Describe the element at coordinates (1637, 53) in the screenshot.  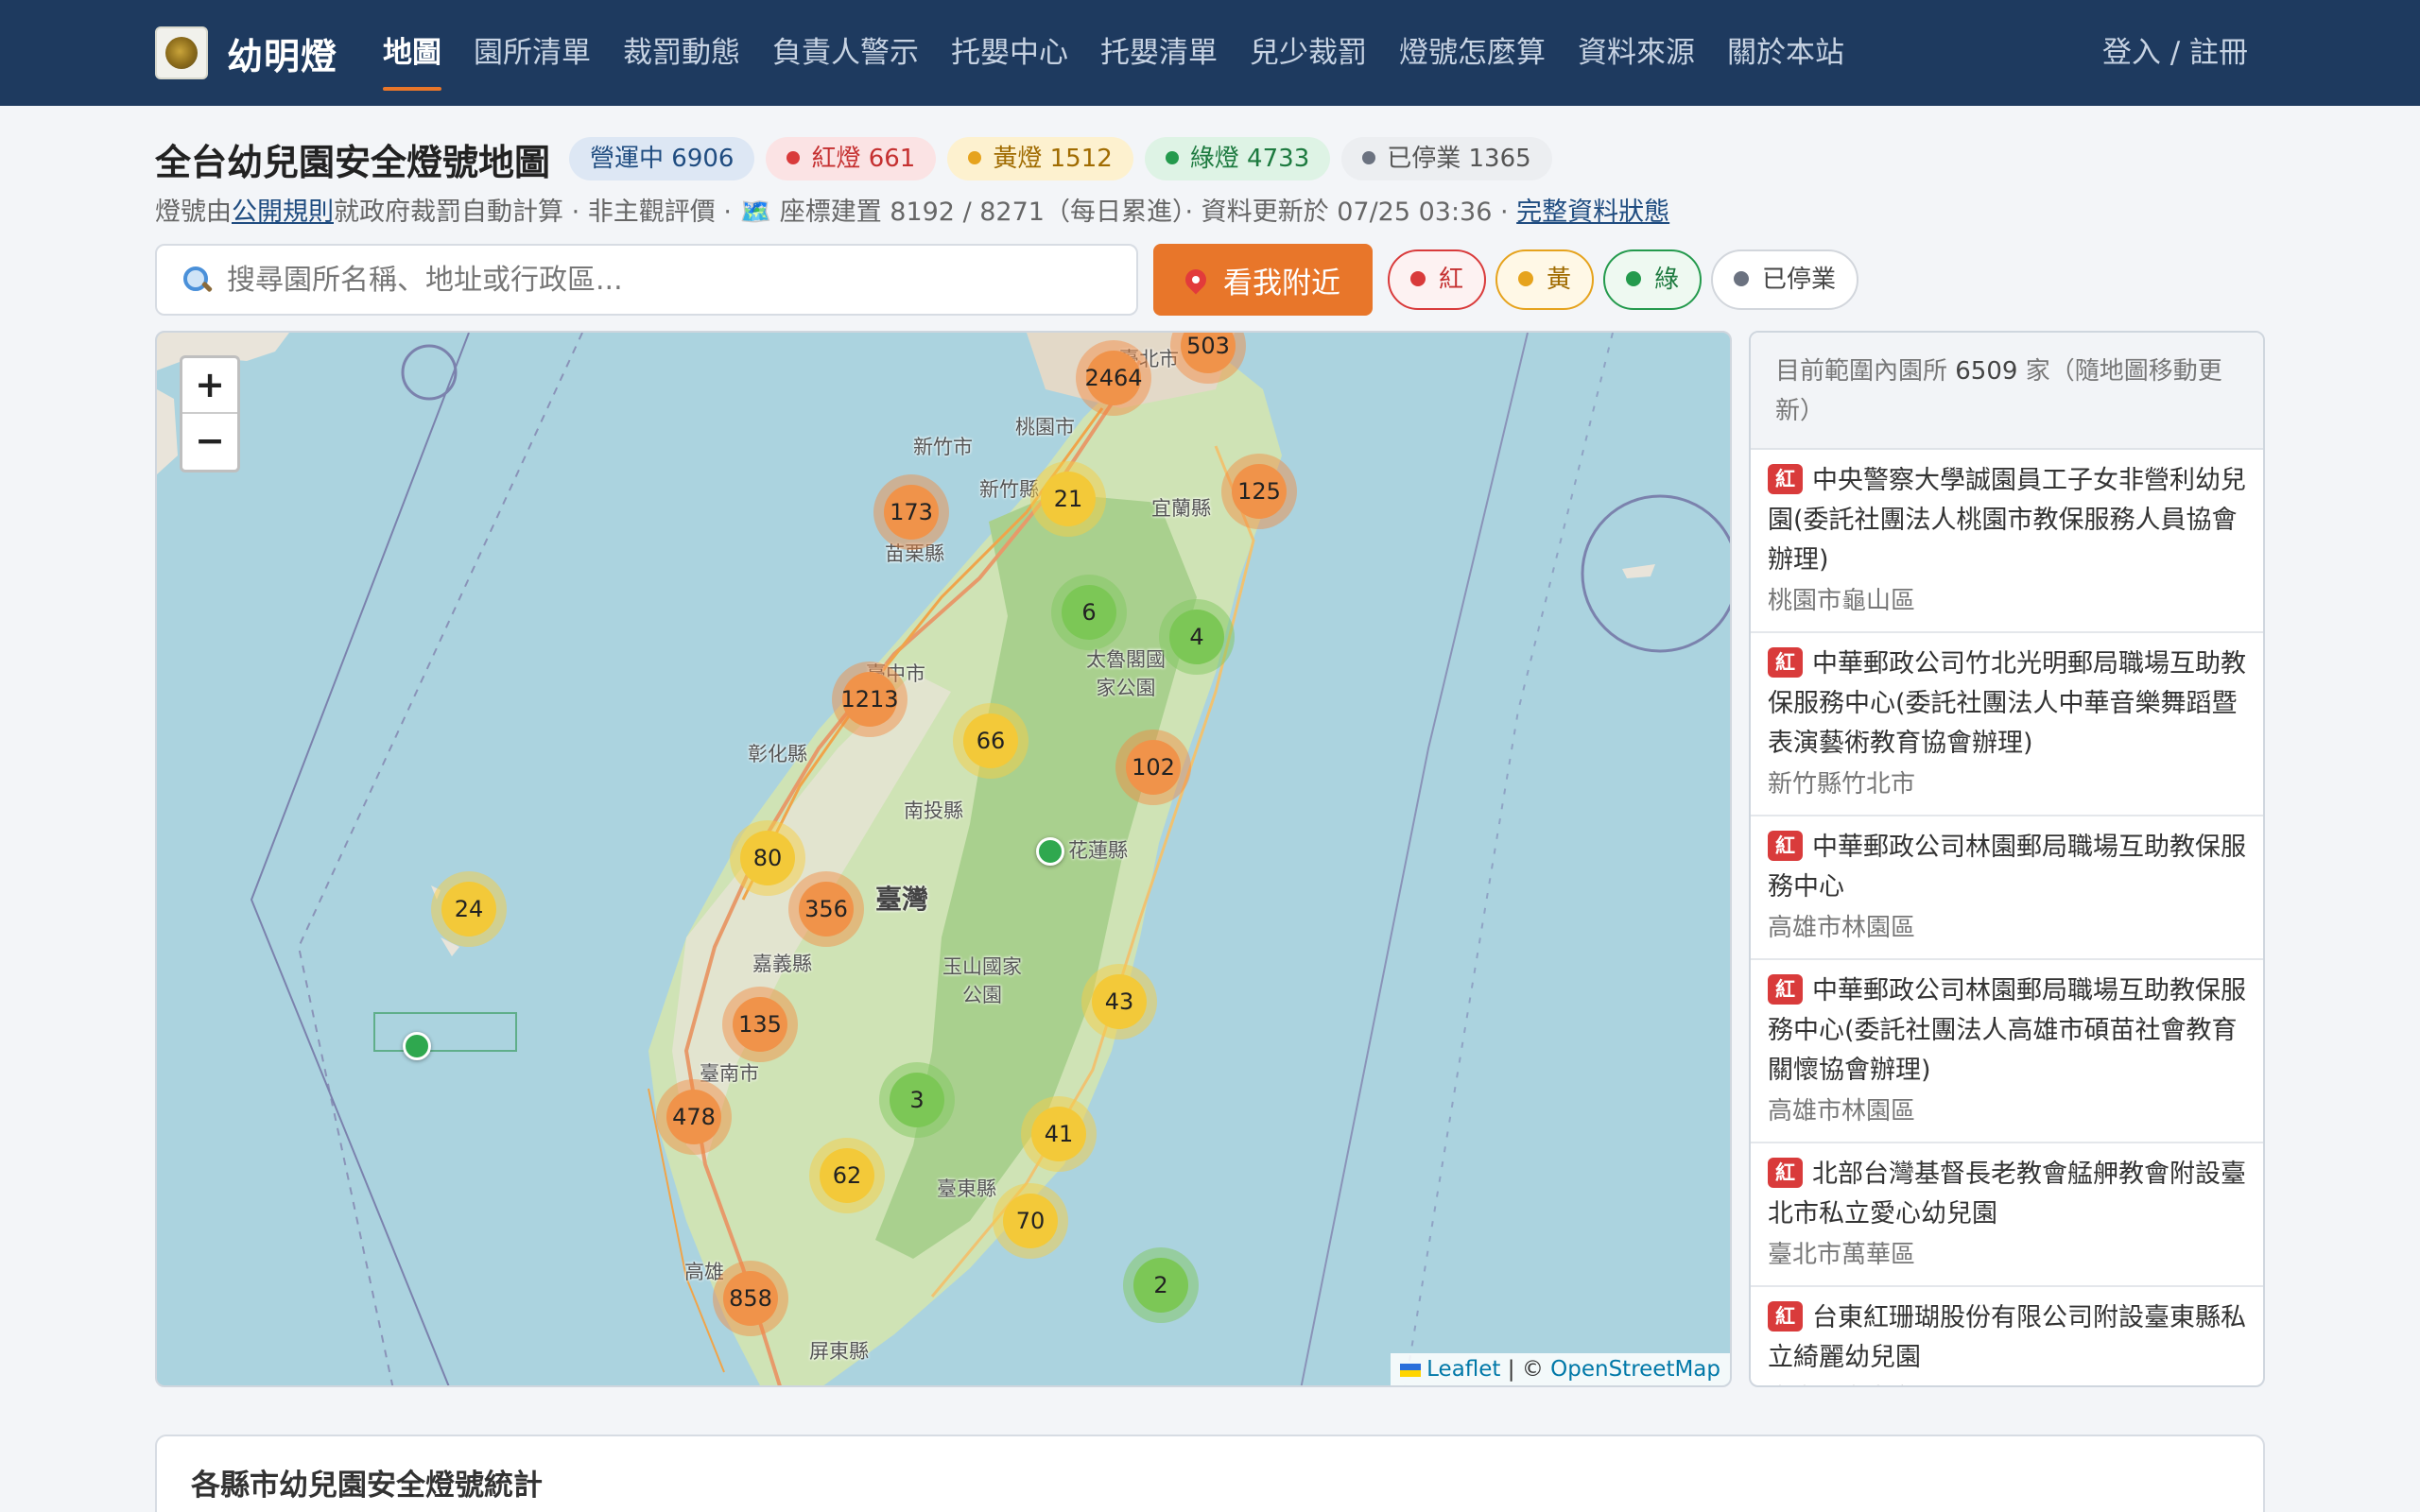
I see `nav-item-data-sources: 資料來源` at that location.